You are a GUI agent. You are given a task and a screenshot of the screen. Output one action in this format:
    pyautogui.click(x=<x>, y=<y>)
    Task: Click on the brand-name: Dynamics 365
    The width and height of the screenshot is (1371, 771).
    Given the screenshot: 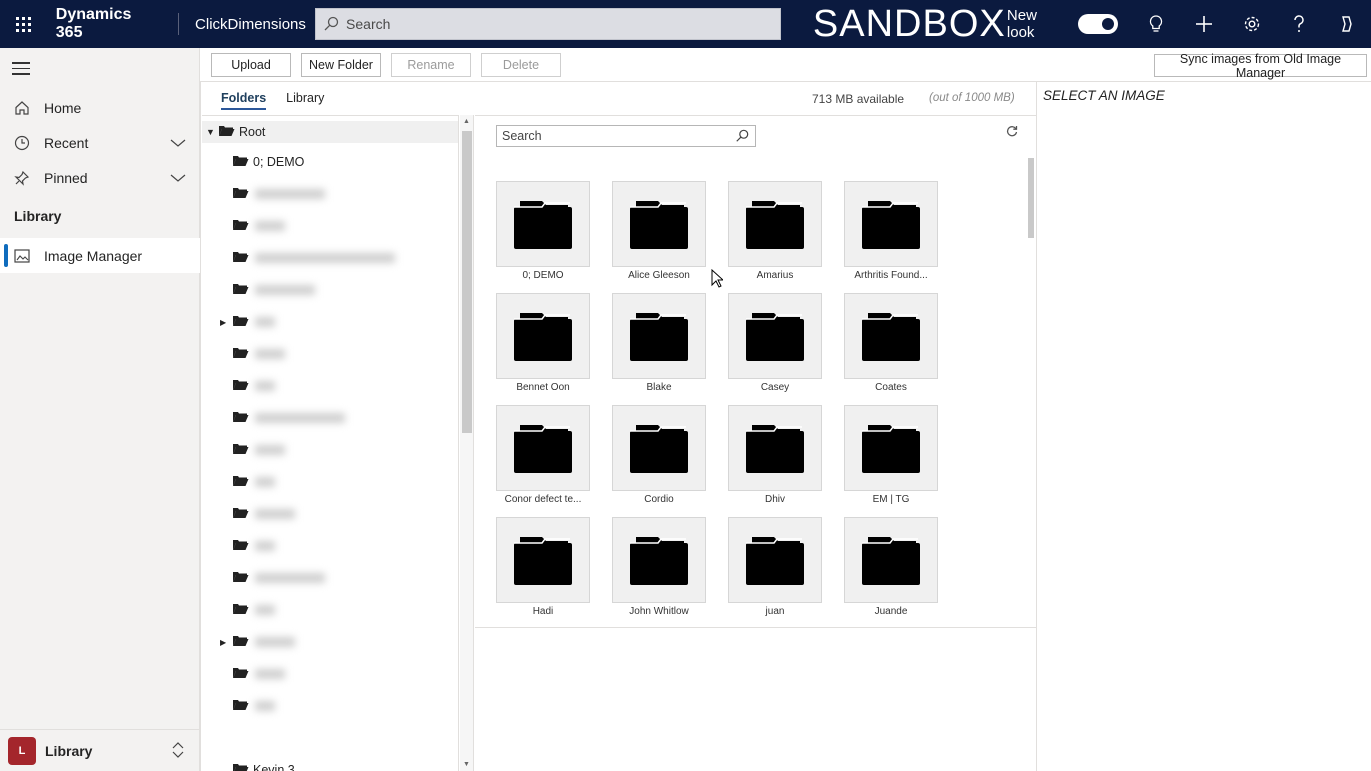 What is the action you would take?
    pyautogui.click(x=113, y=24)
    